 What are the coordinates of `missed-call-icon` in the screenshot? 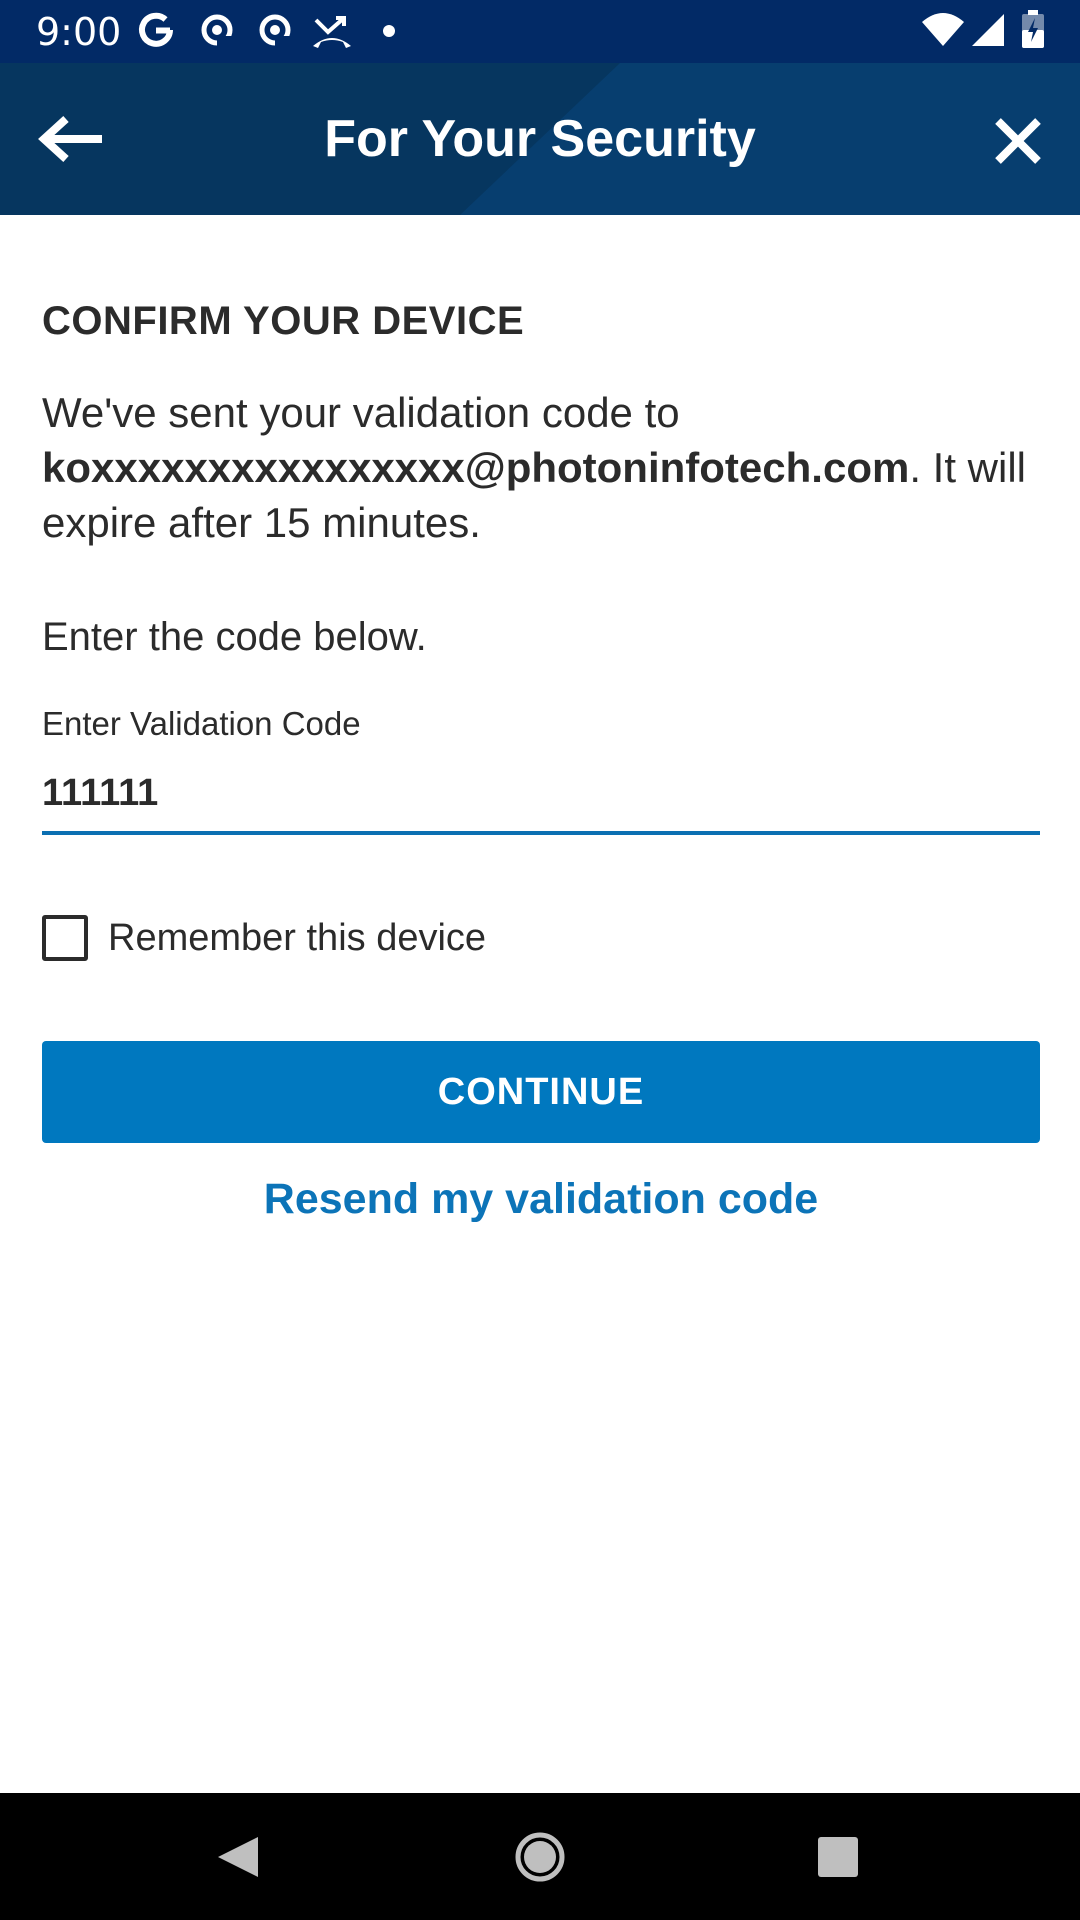 It's located at (332, 32).